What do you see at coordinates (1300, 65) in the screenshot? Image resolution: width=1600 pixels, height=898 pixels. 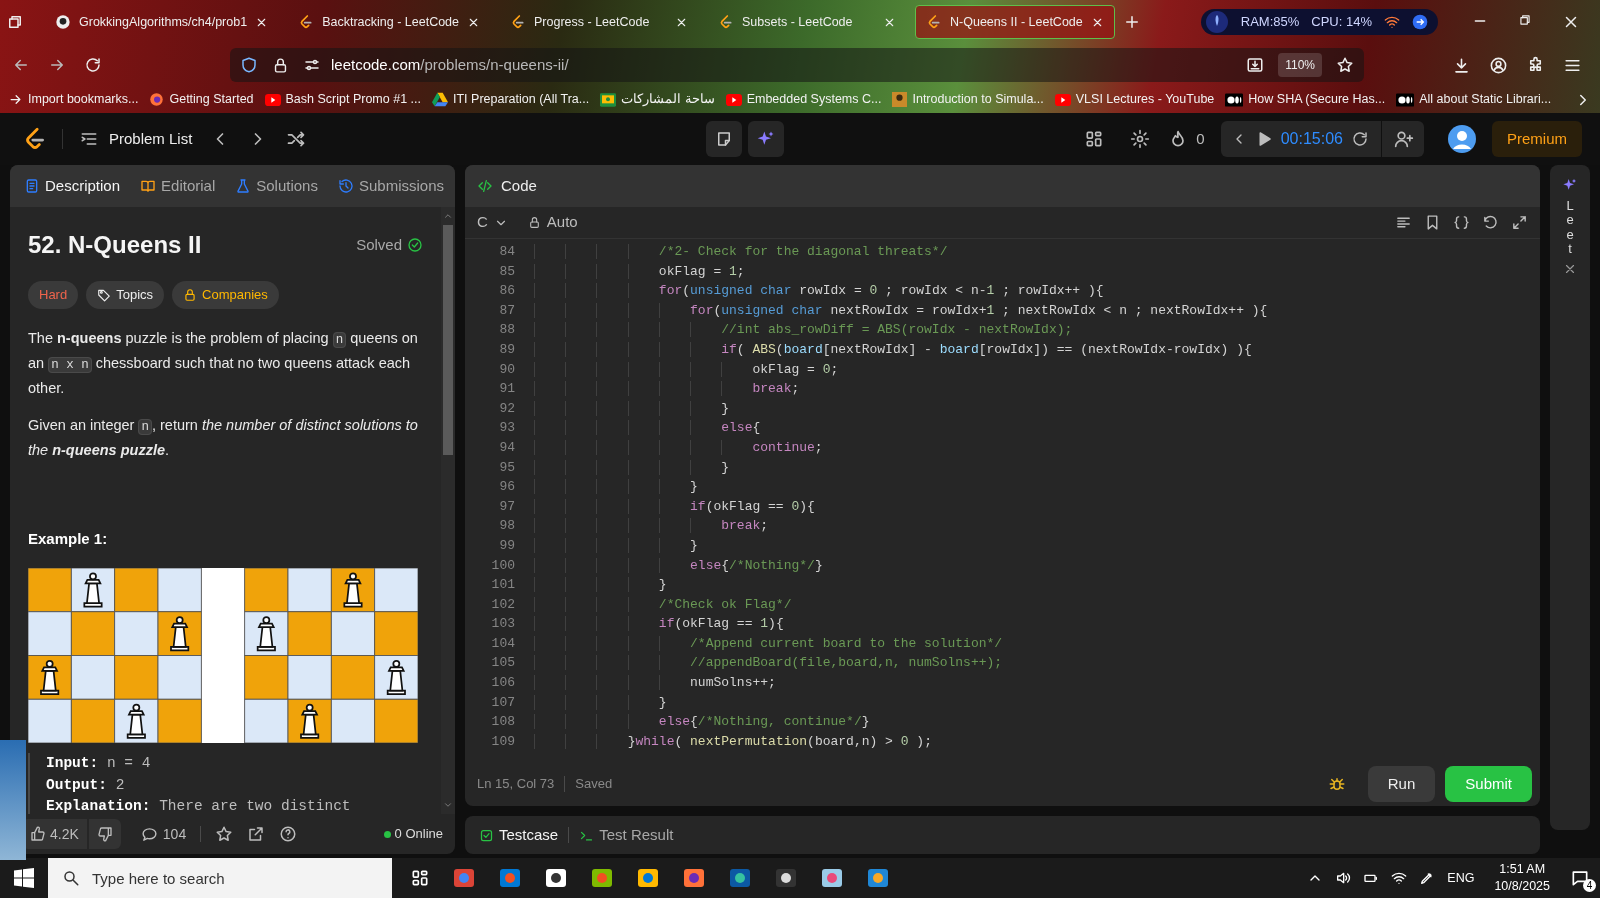 I see `zoom-level: 110%` at bounding box center [1300, 65].